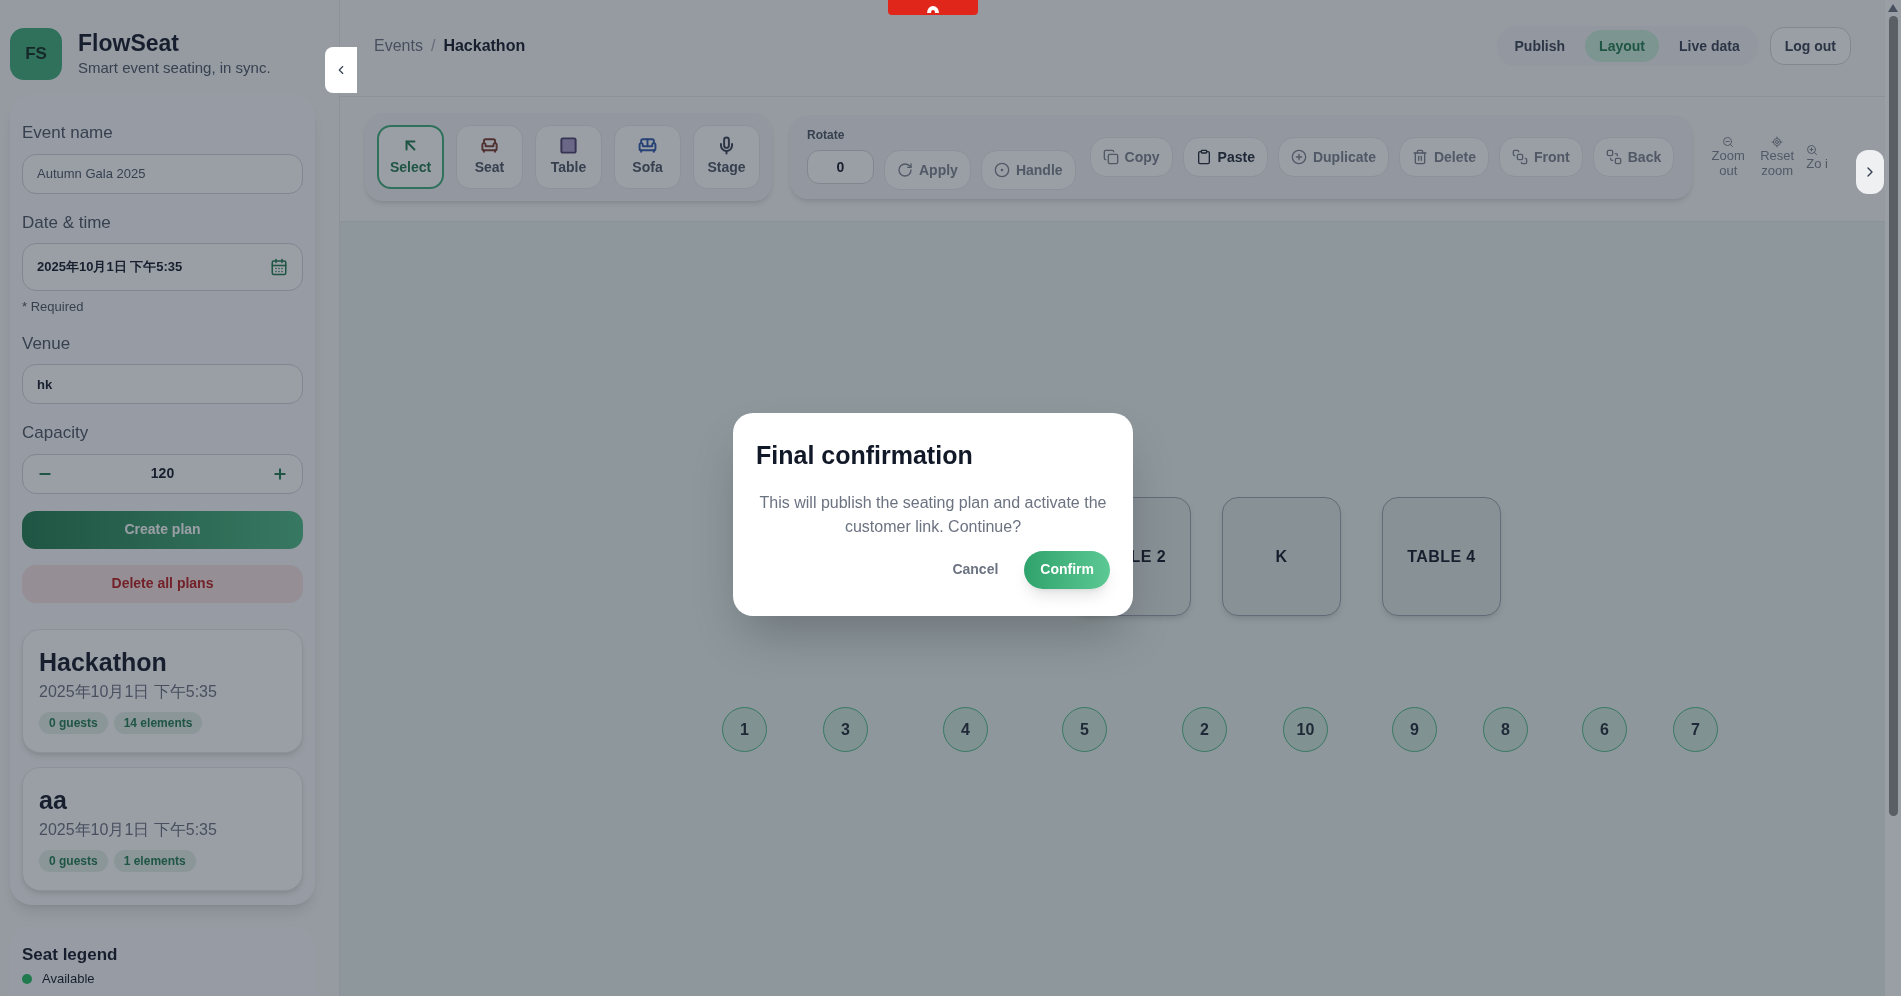 The height and width of the screenshot is (996, 1901). What do you see at coordinates (36, 54) in the screenshot?
I see `app-logo: FS` at bounding box center [36, 54].